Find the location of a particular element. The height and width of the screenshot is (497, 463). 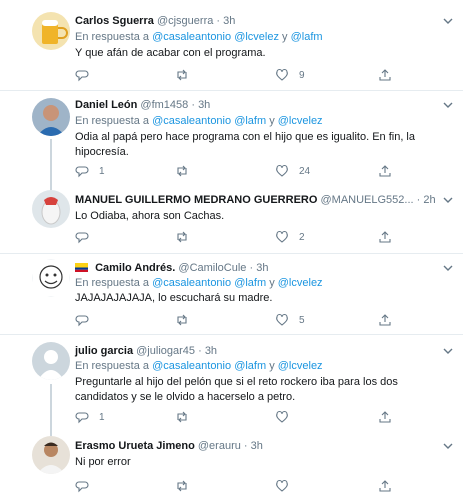

user-name: Erasmo Urueta Jimeno is located at coordinates (135, 446).